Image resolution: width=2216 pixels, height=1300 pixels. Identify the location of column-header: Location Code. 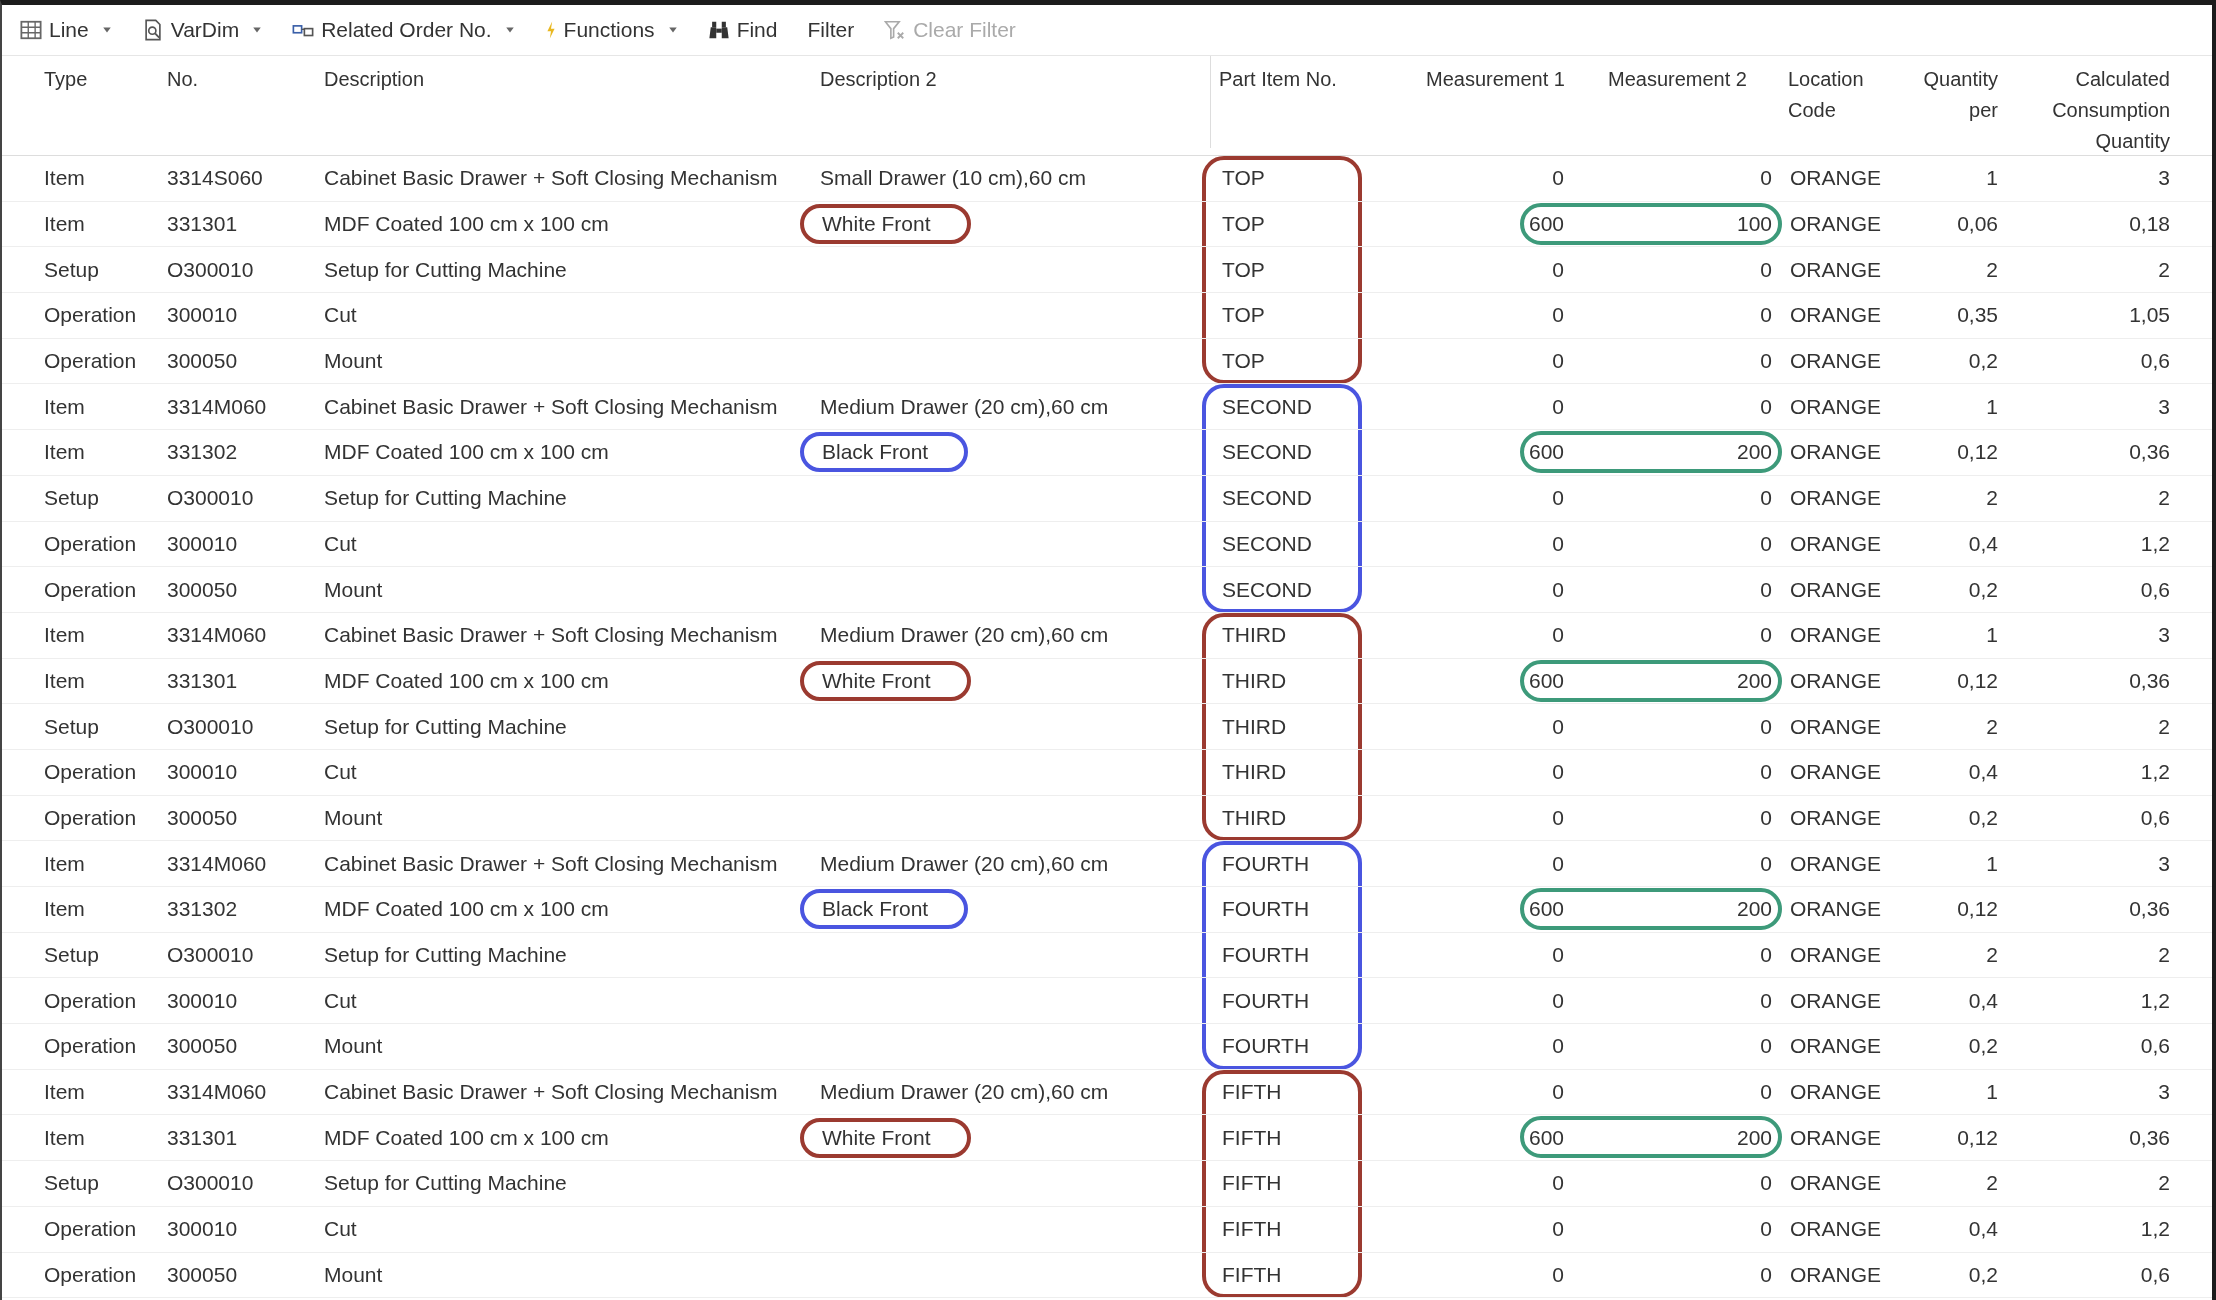
(1839, 95).